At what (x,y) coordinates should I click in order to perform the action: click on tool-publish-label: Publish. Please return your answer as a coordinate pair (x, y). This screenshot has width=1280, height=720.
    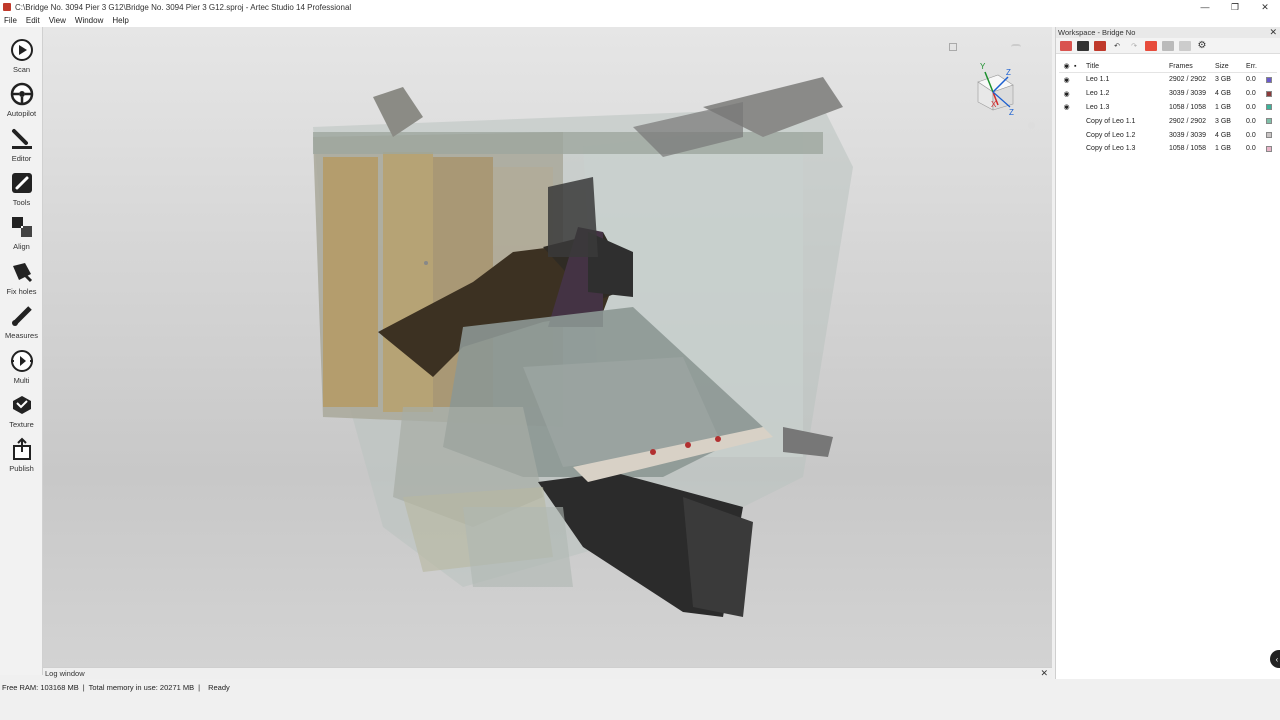
    Looking at the image, I should click on (21, 468).